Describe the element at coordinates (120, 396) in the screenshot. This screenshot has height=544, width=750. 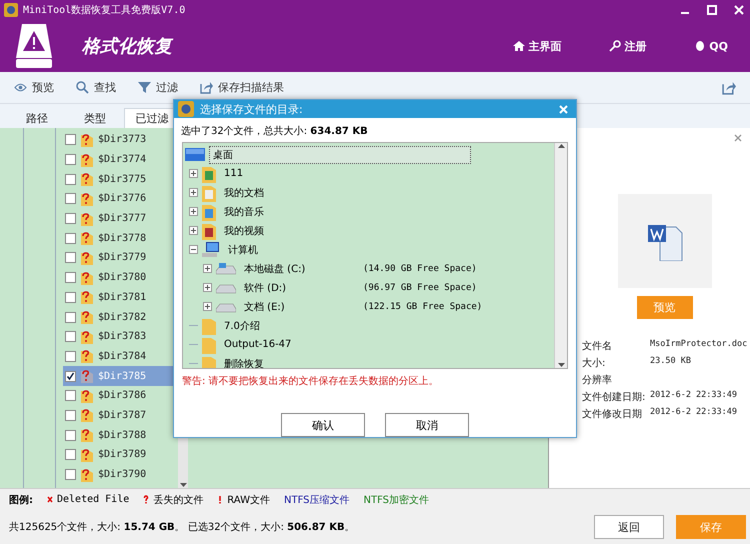
I see `file-row: $Dir3786` at that location.